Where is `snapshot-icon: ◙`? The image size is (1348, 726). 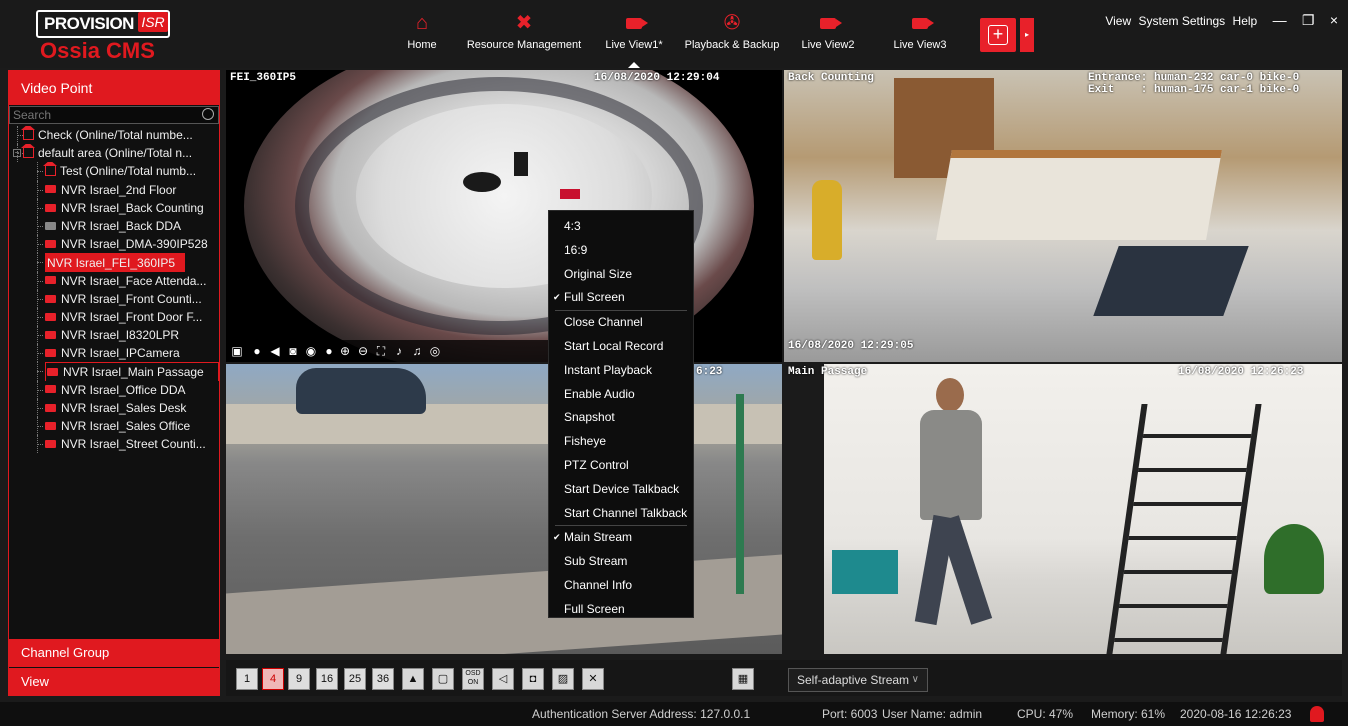 snapshot-icon: ◙ is located at coordinates (293, 351).